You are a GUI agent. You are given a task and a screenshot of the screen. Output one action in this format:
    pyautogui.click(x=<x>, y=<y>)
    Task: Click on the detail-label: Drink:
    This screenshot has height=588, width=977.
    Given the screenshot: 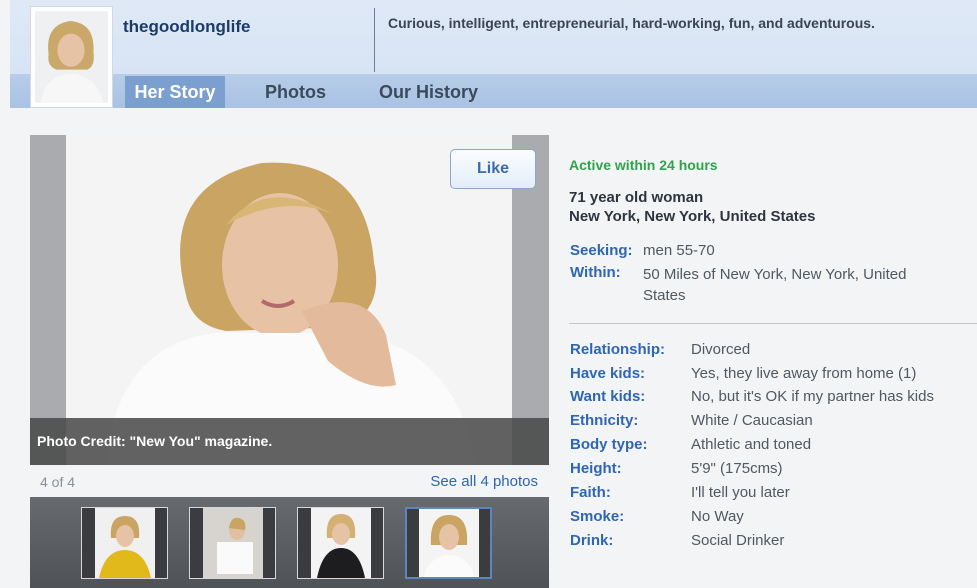 What is the action you would take?
    pyautogui.click(x=592, y=540)
    